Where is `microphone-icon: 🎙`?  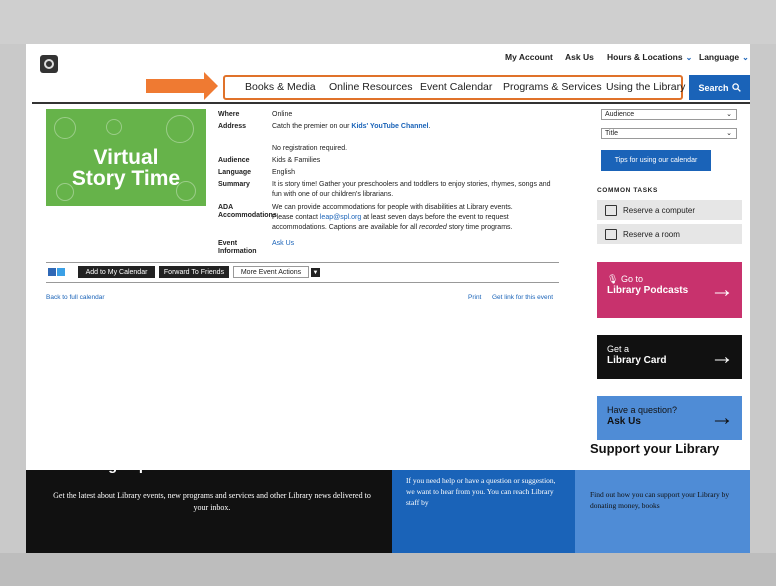 microphone-icon: 🎙 is located at coordinates (613, 279).